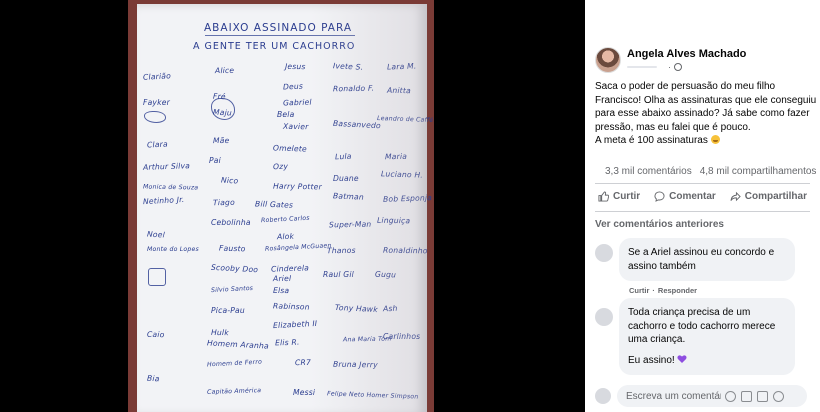 The image size is (820, 412). I want to click on share-button: Compartilhar, so click(768, 196).